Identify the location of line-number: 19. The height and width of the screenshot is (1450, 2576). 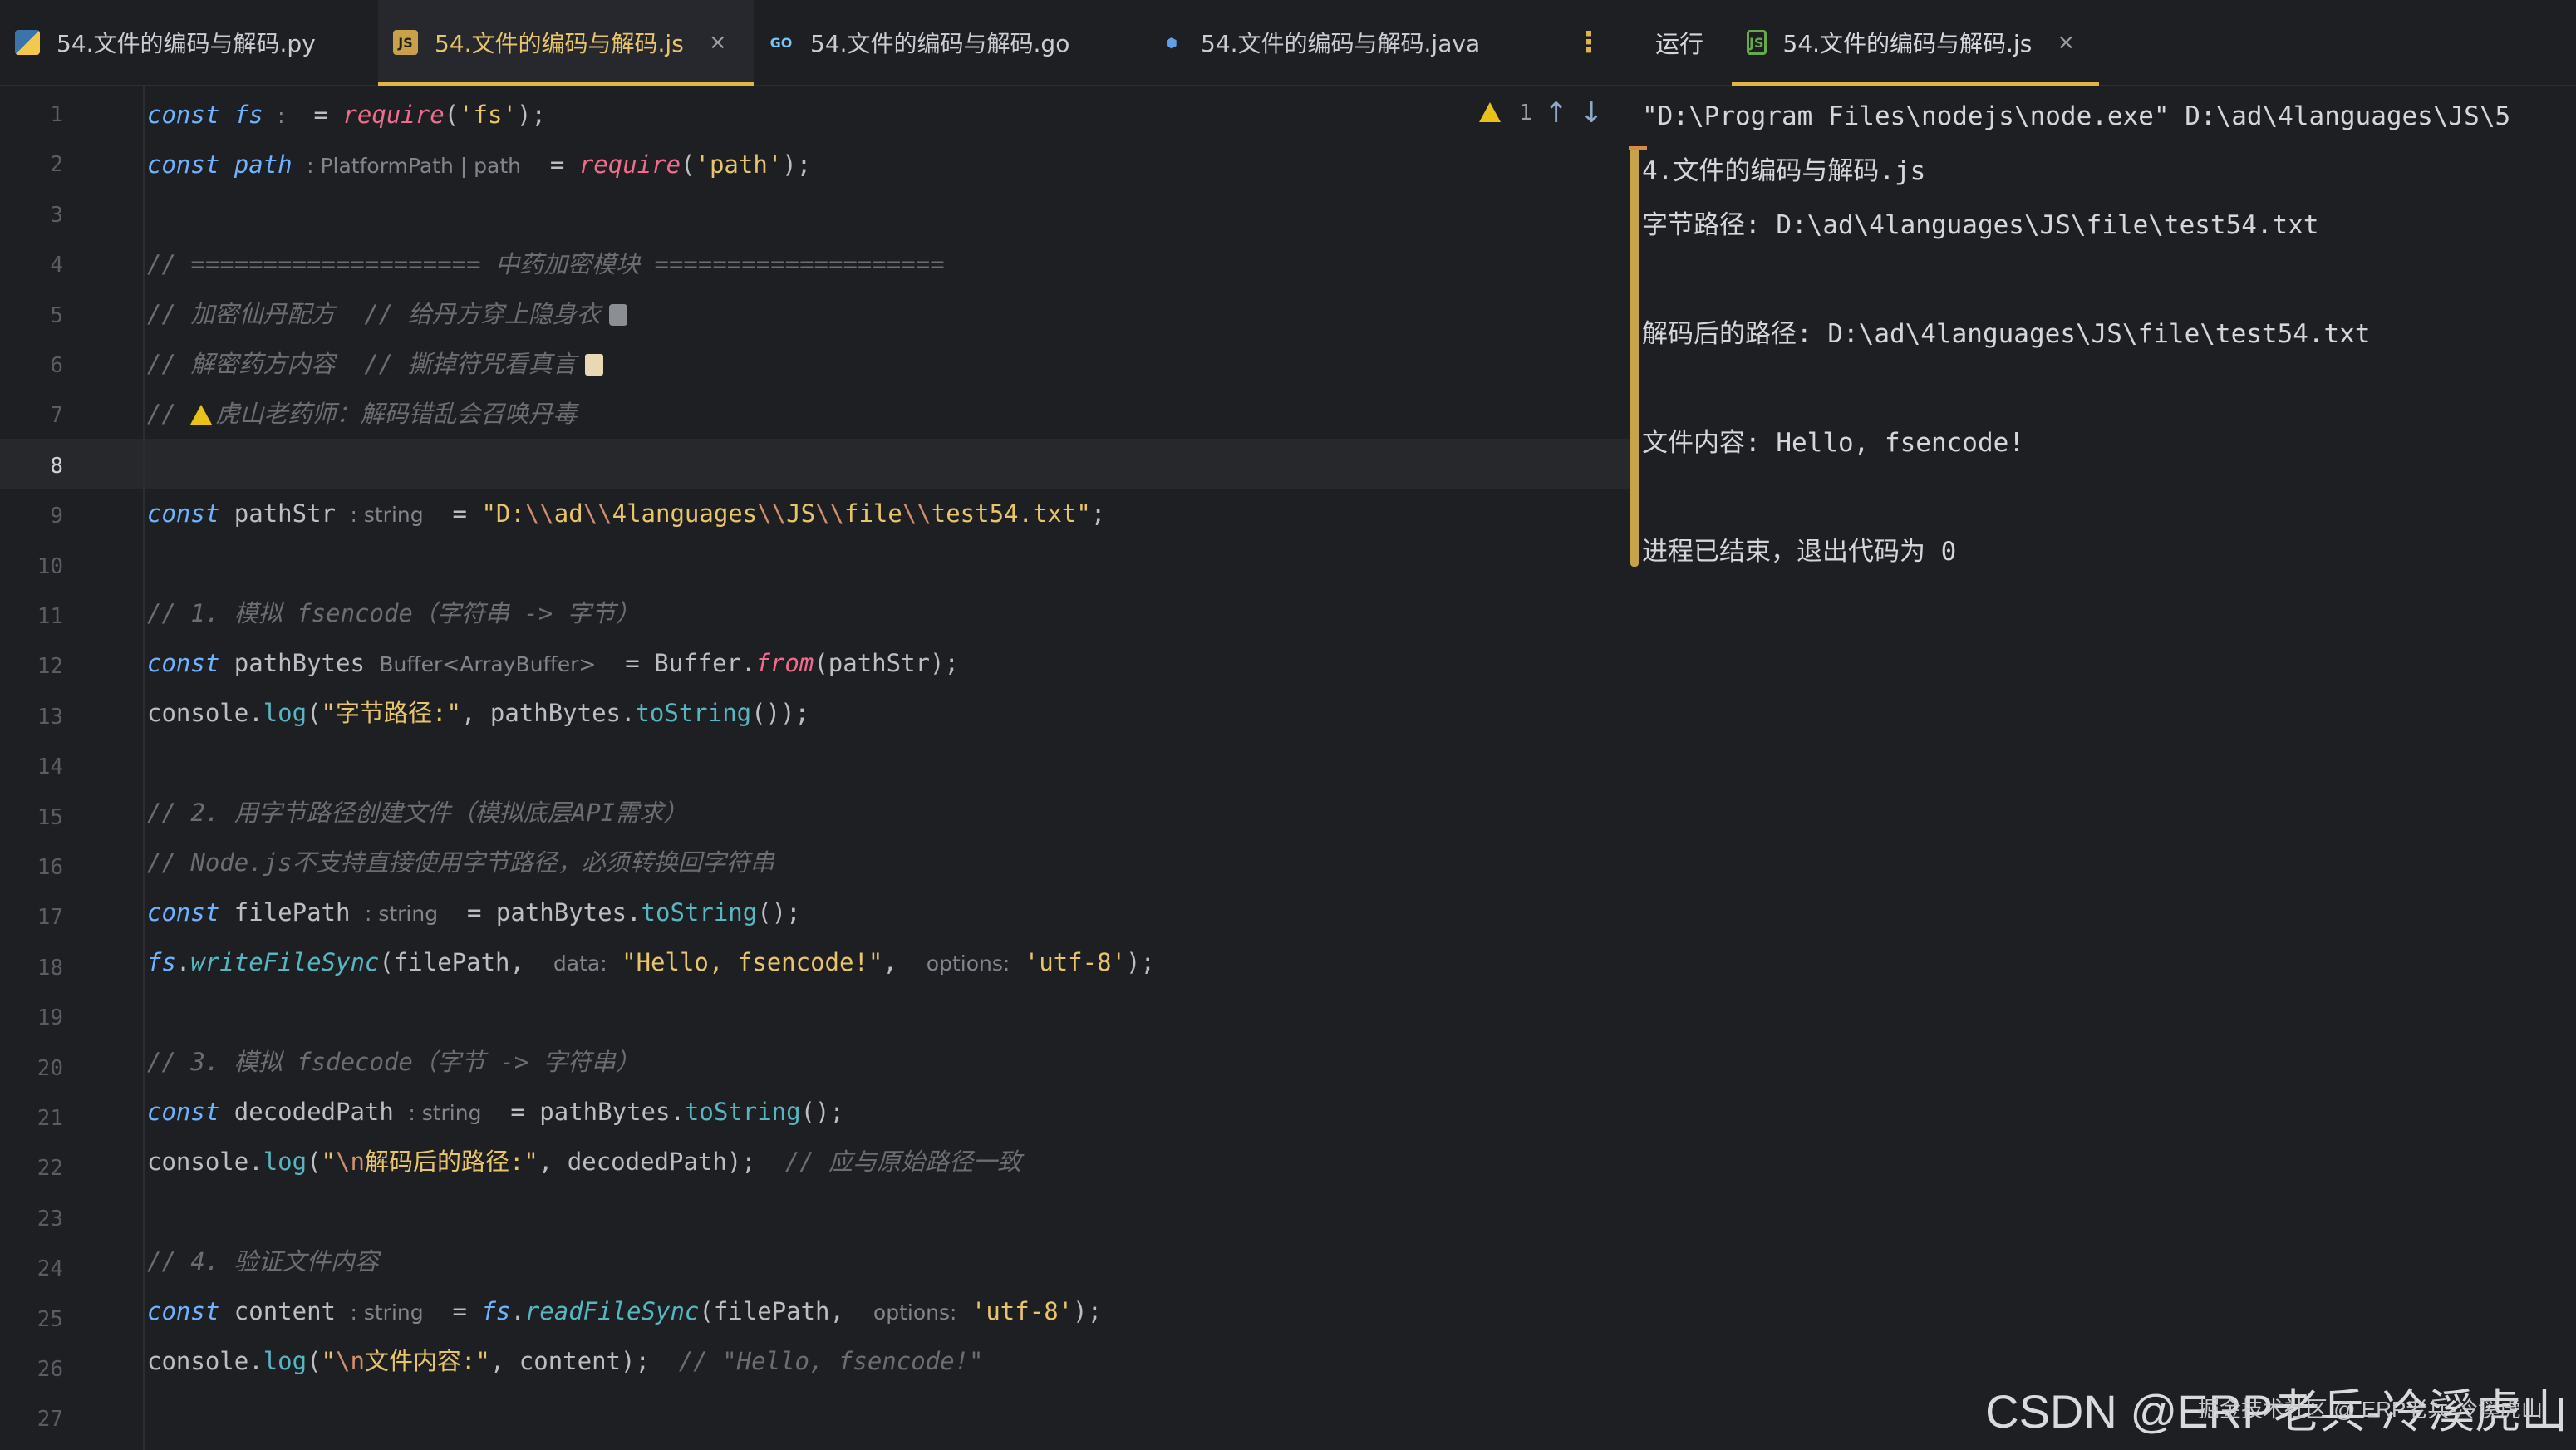
(32, 1018).